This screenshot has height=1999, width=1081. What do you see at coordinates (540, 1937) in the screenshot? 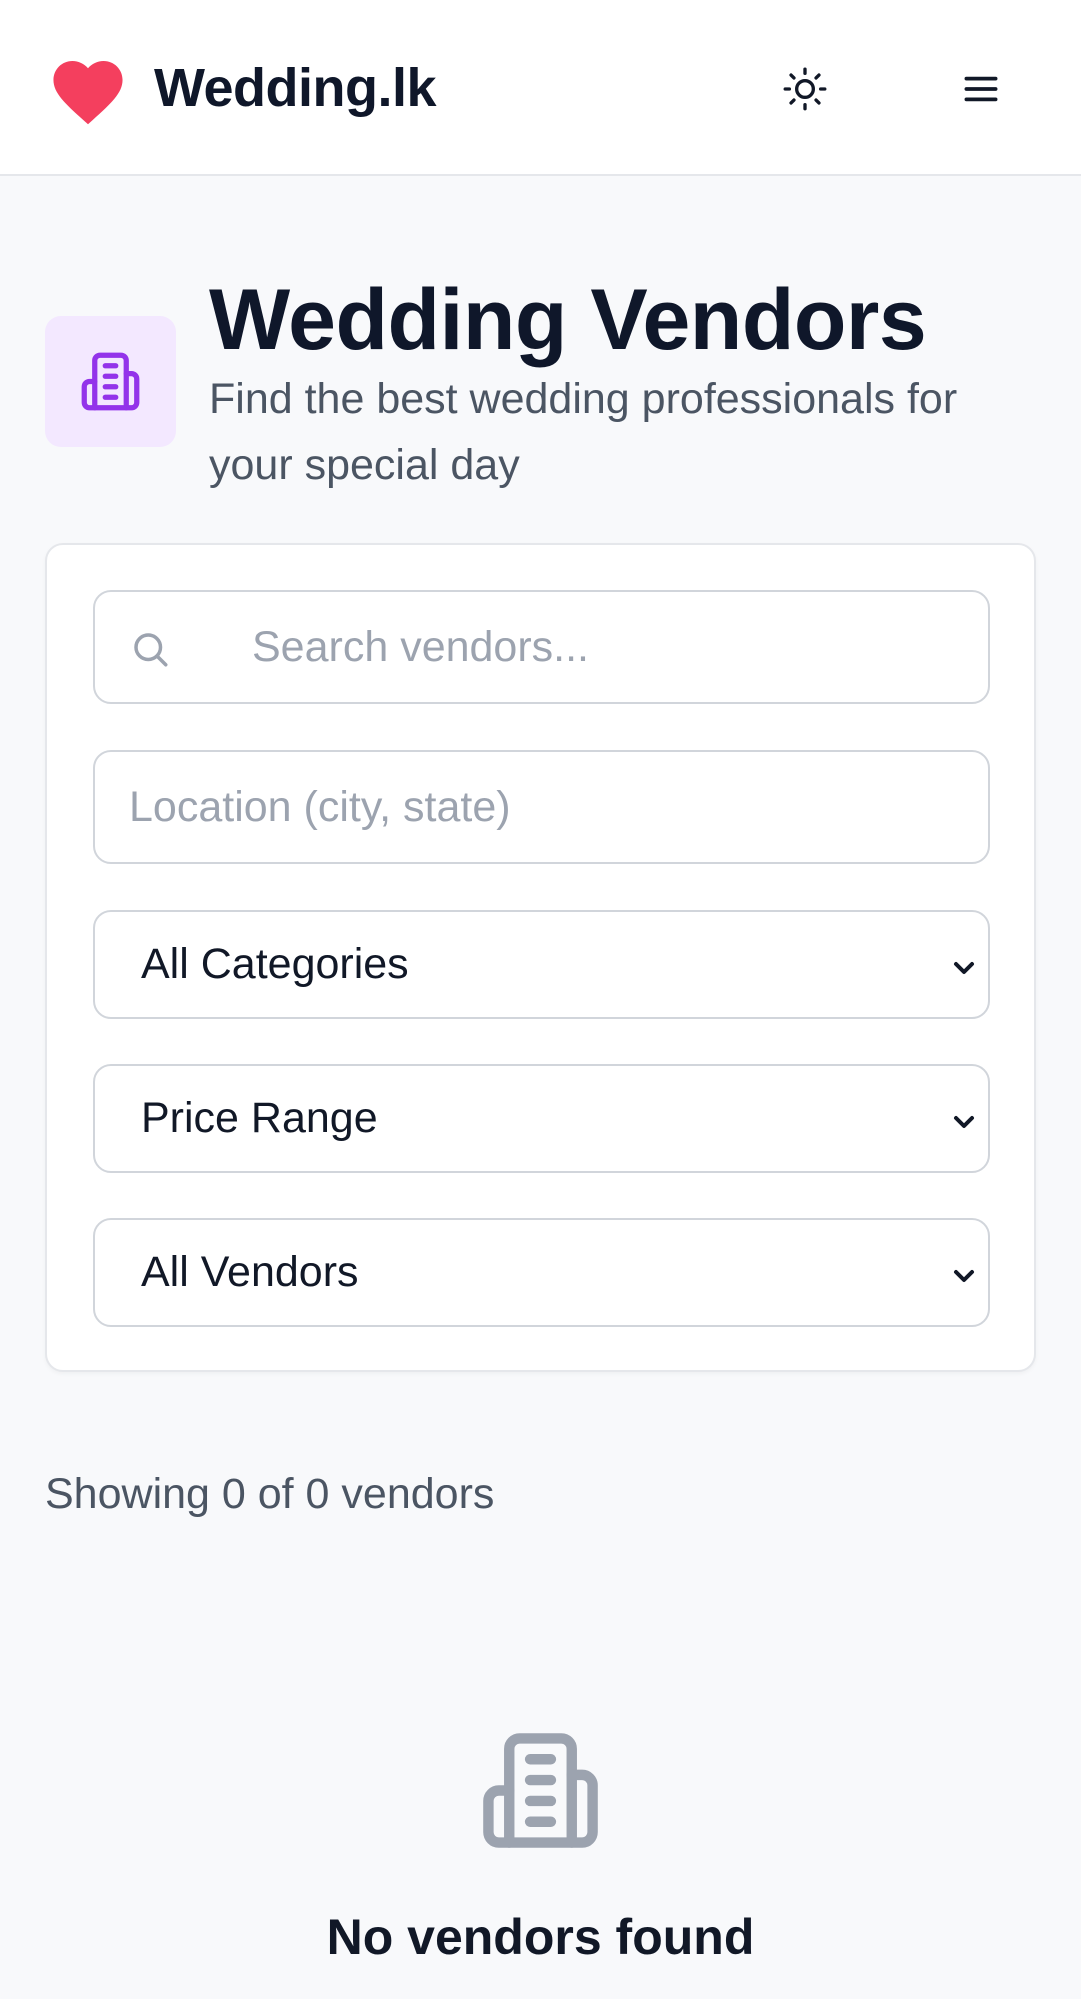
I see `empty-state-title: No vendors found` at bounding box center [540, 1937].